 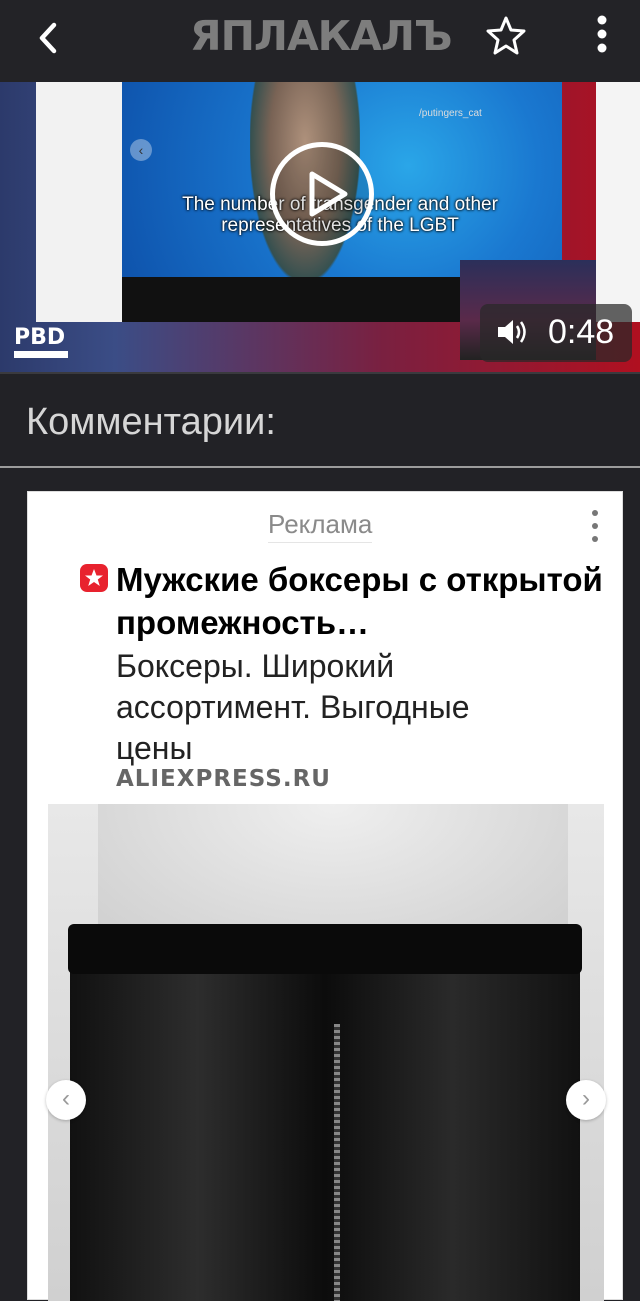 What do you see at coordinates (325, 949) in the screenshot?
I see `product-waistband` at bounding box center [325, 949].